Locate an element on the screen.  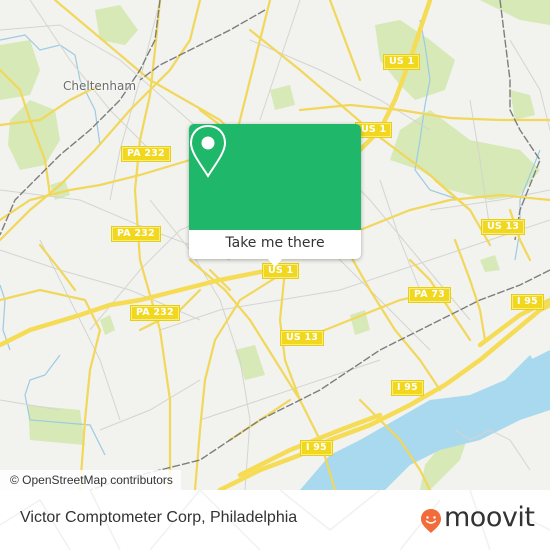
road-shield-pa73: PA 73 is located at coordinates (429, 295).